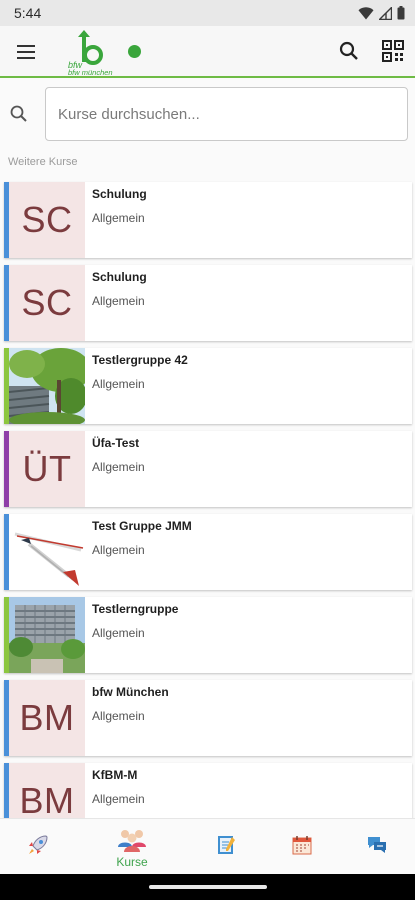 This screenshot has width=415, height=900. I want to click on tree-photo-image, so click(47, 386).